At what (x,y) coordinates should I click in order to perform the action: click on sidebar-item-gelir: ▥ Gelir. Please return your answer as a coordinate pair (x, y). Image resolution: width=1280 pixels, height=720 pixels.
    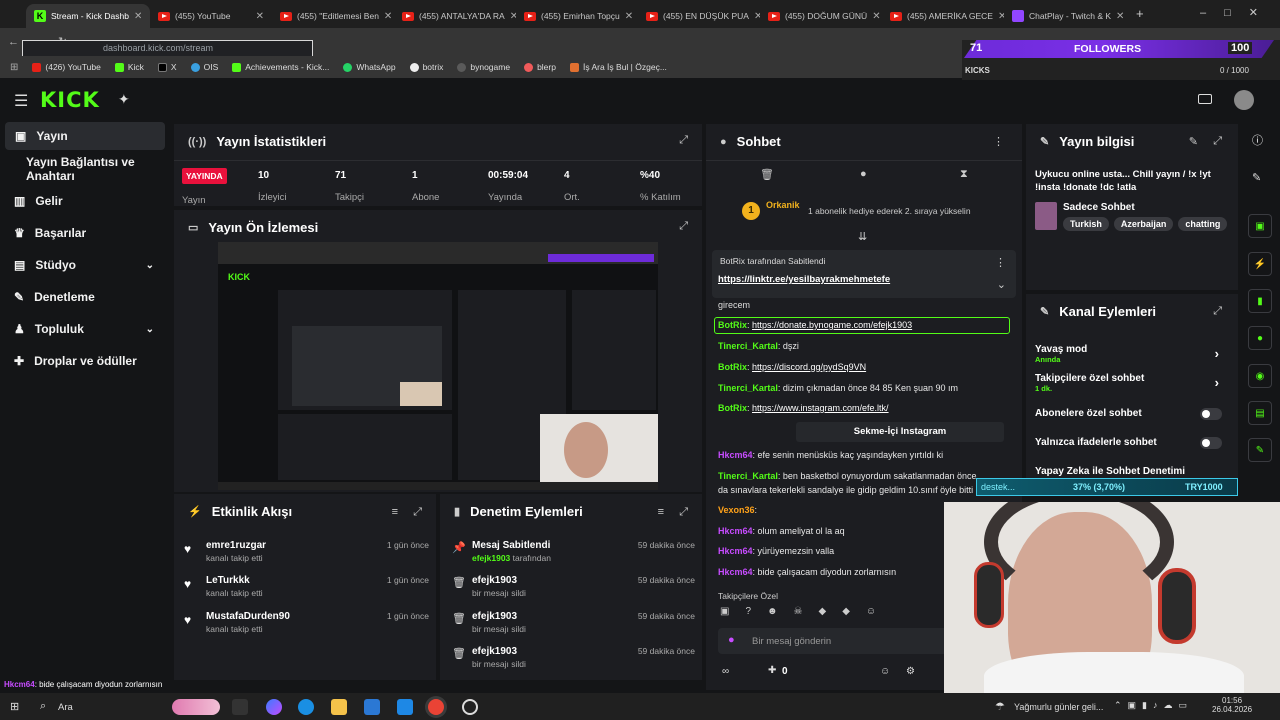
    Looking at the image, I should click on (86, 201).